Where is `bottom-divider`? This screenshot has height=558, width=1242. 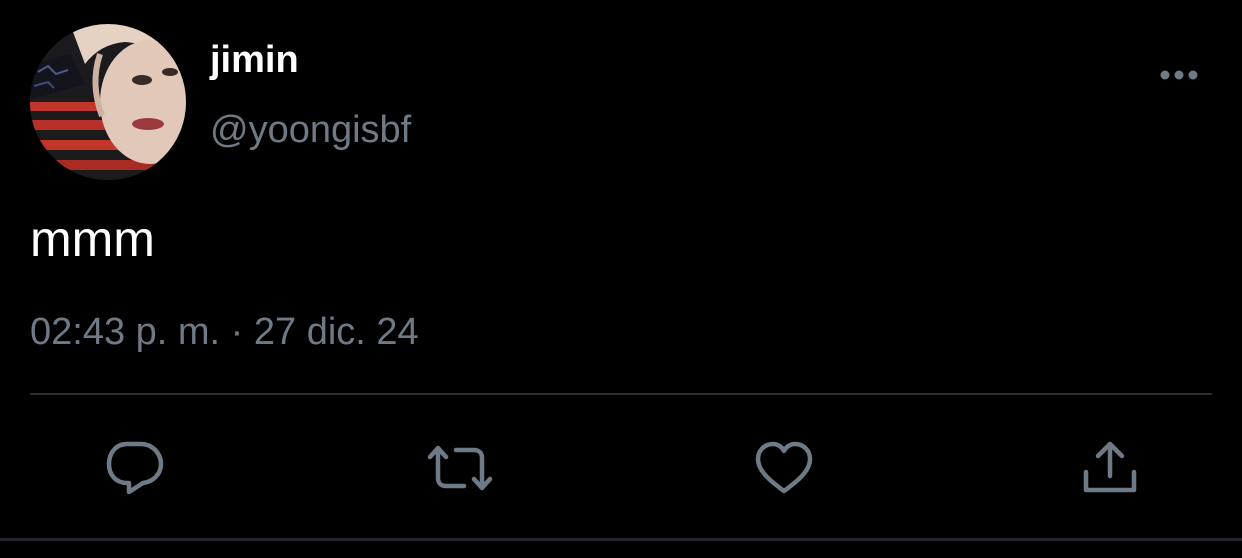
bottom-divider is located at coordinates (621, 539).